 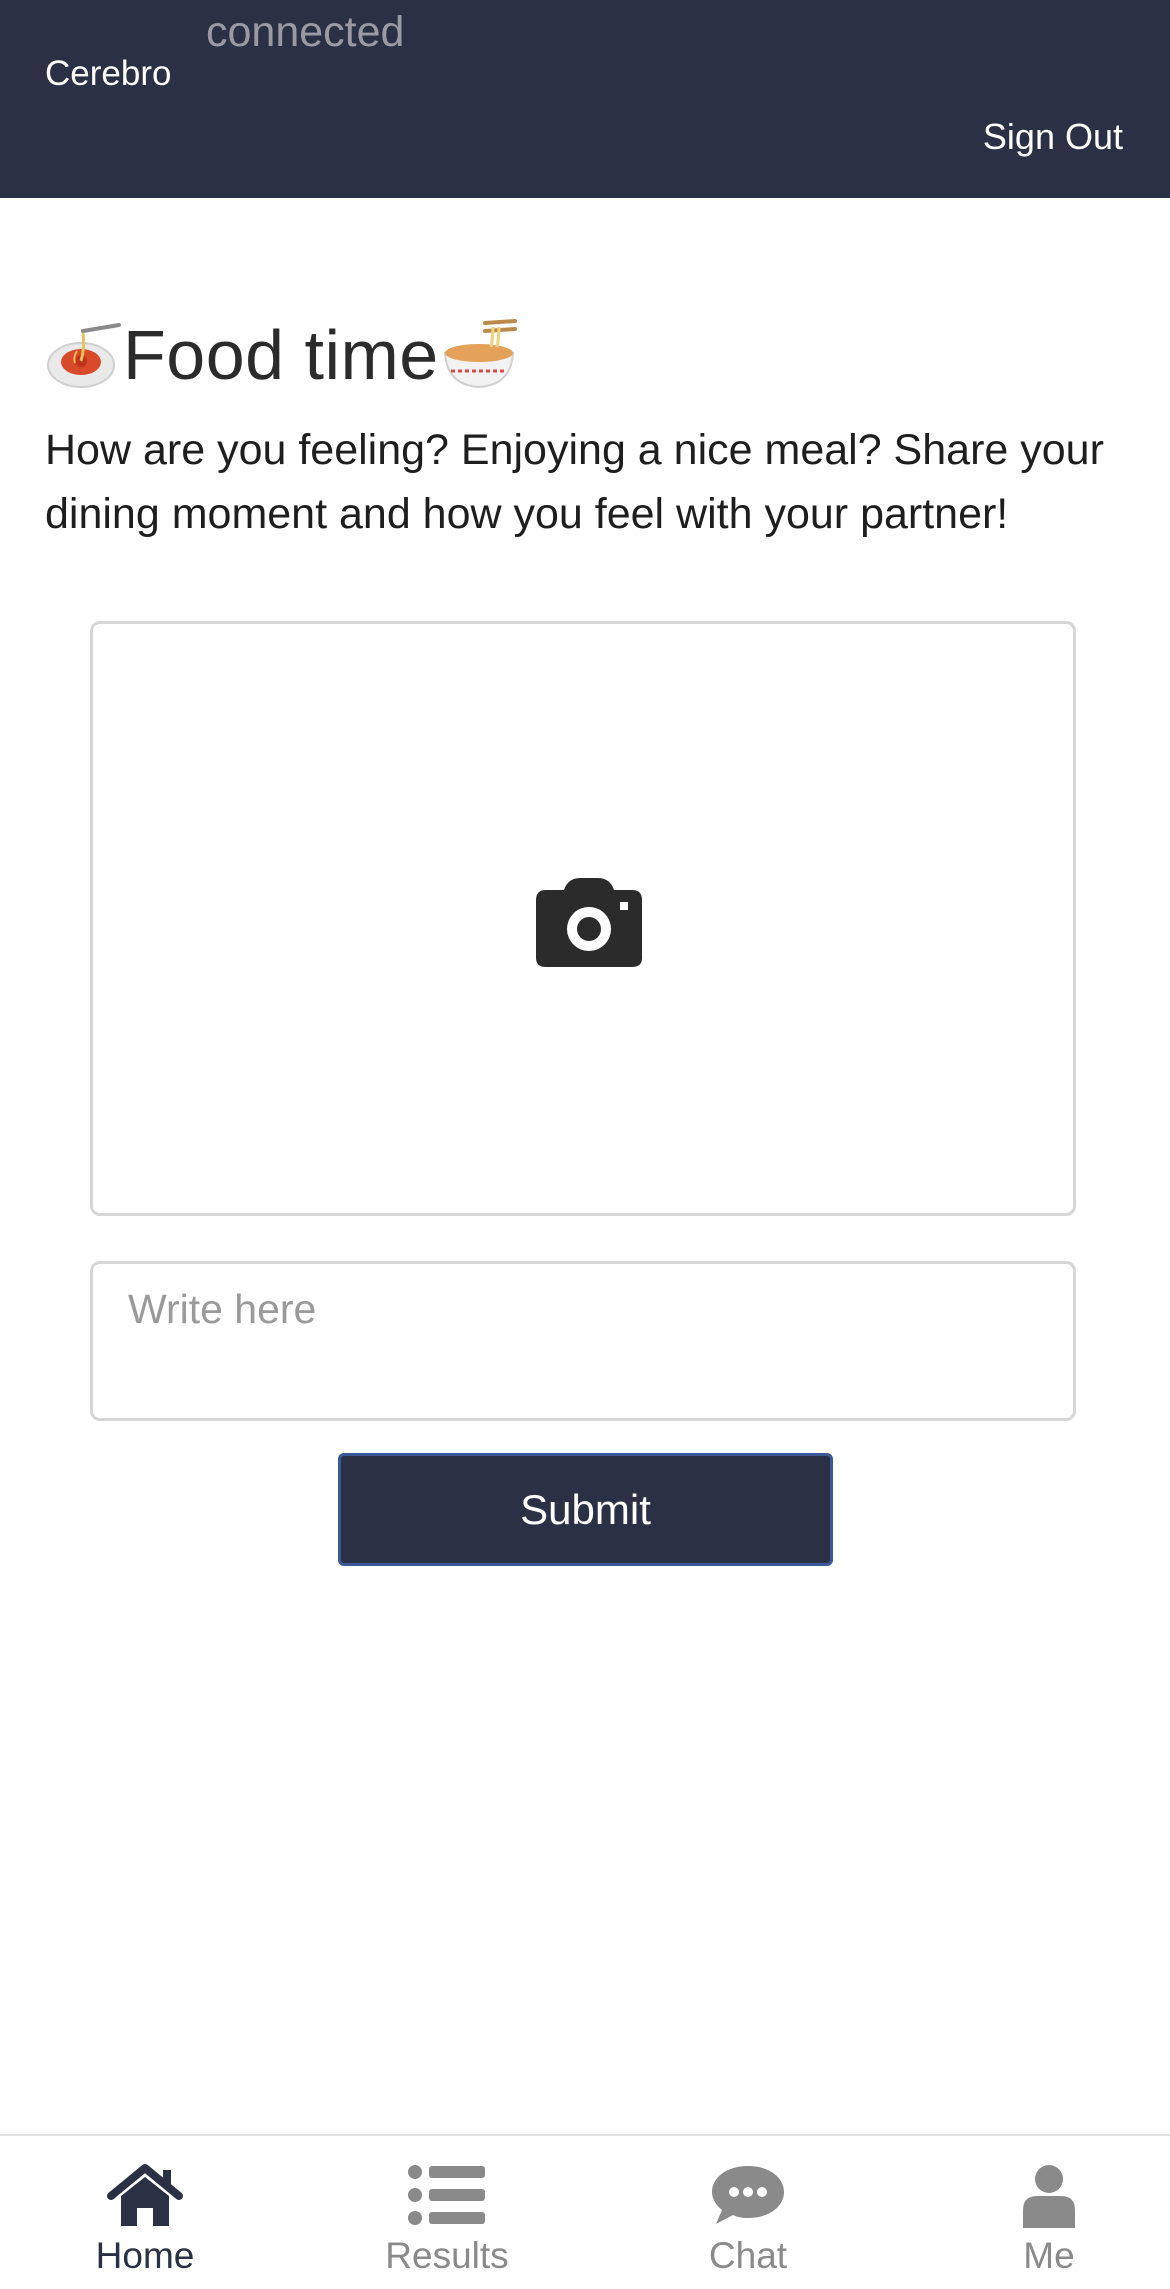 What do you see at coordinates (145, 2195) in the screenshot?
I see `home-icon` at bounding box center [145, 2195].